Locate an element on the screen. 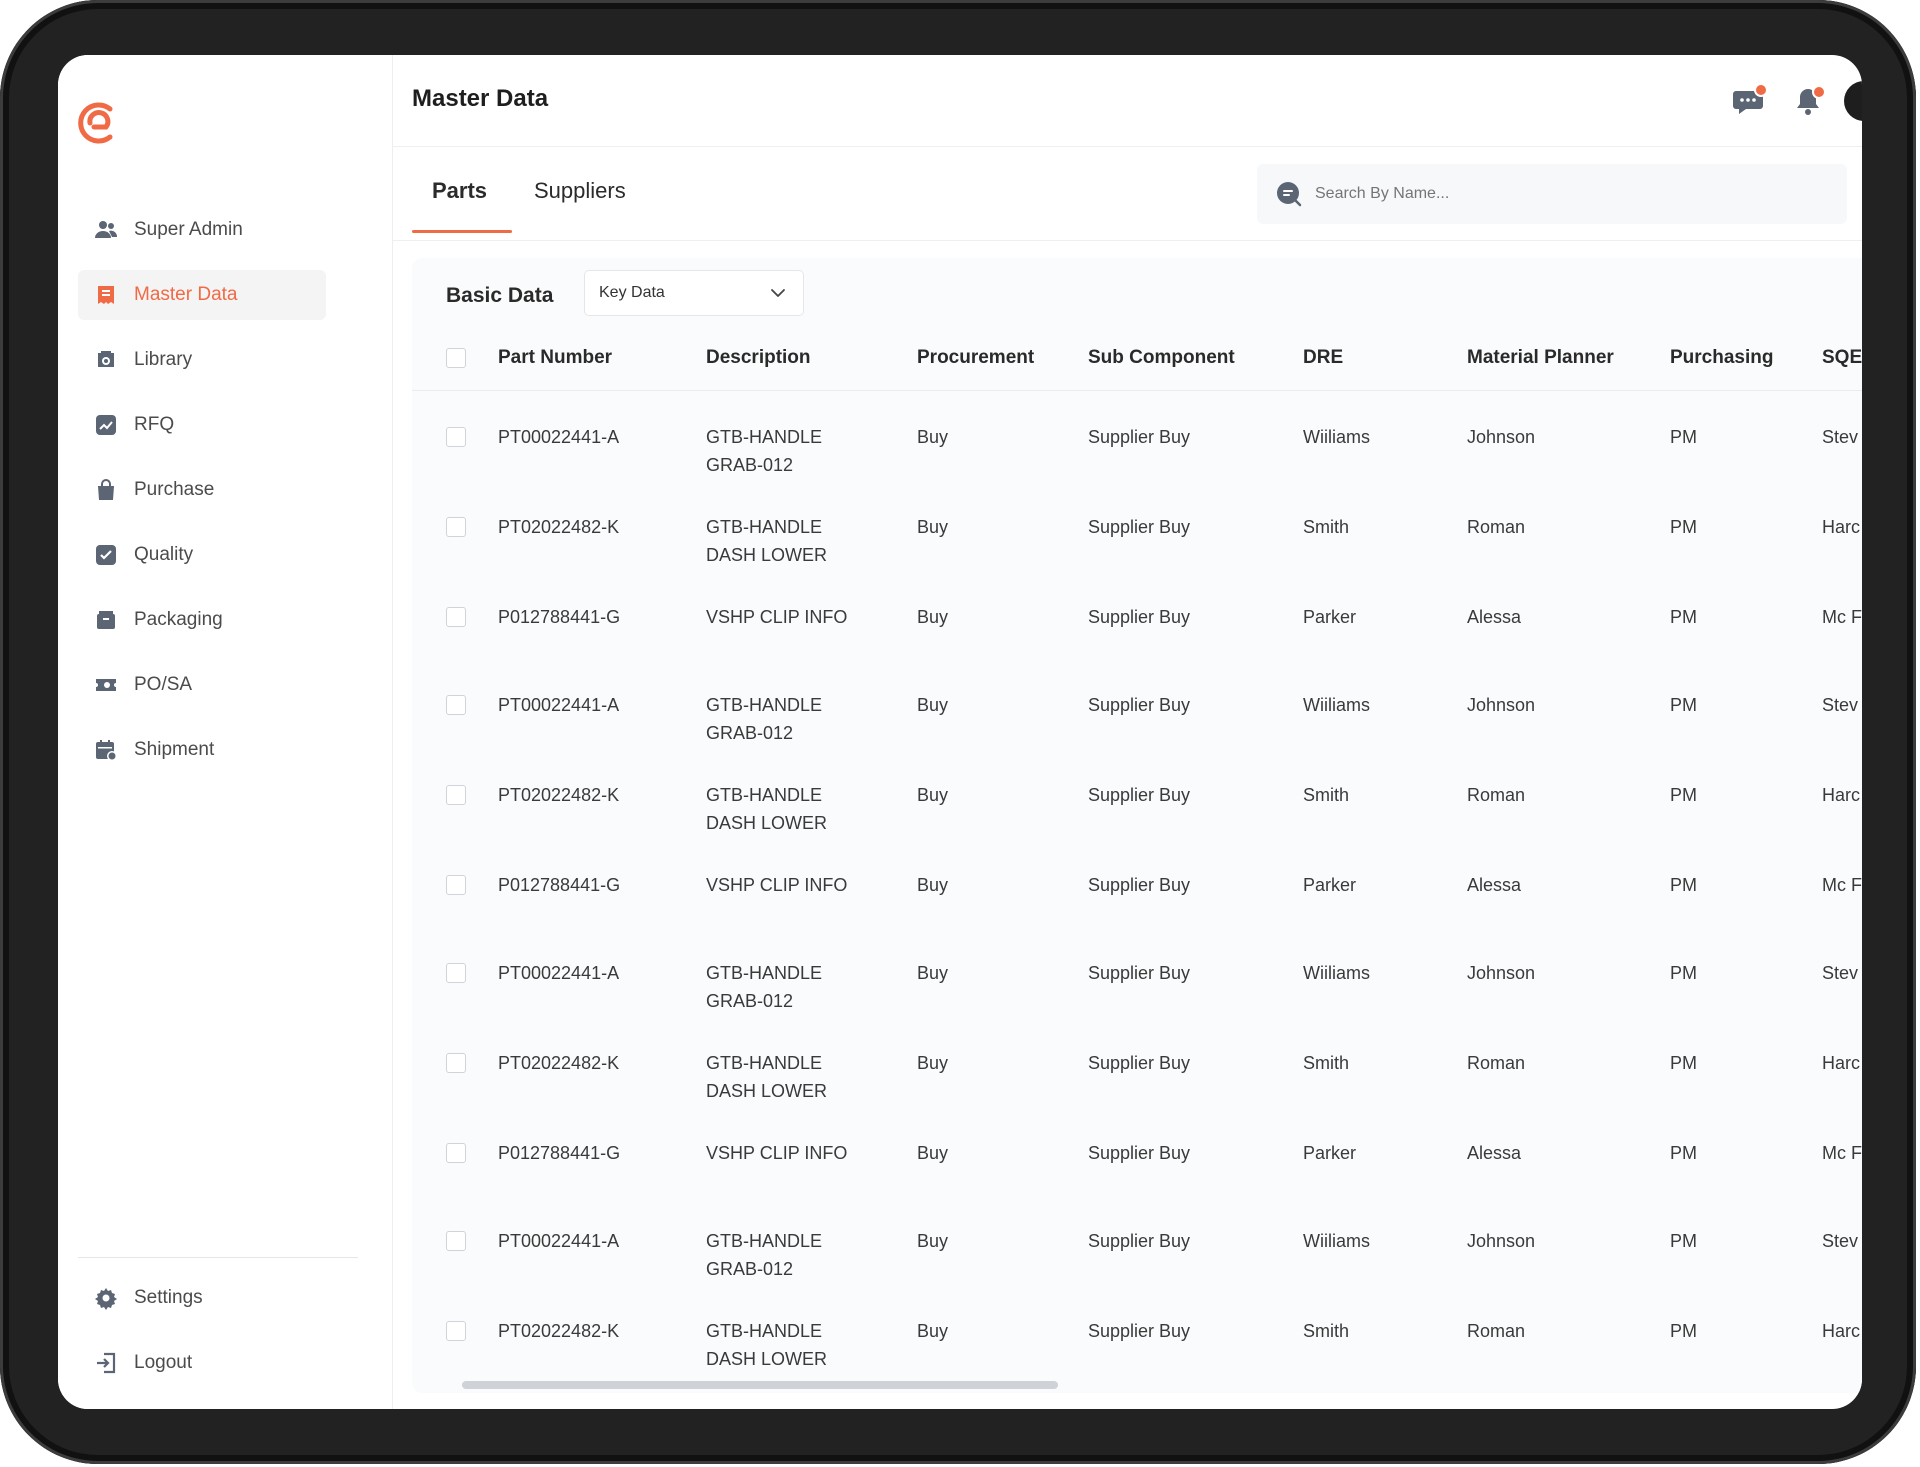 This screenshot has width=1920, height=1467. table-cell: Harc is located at coordinates (1841, 1331).